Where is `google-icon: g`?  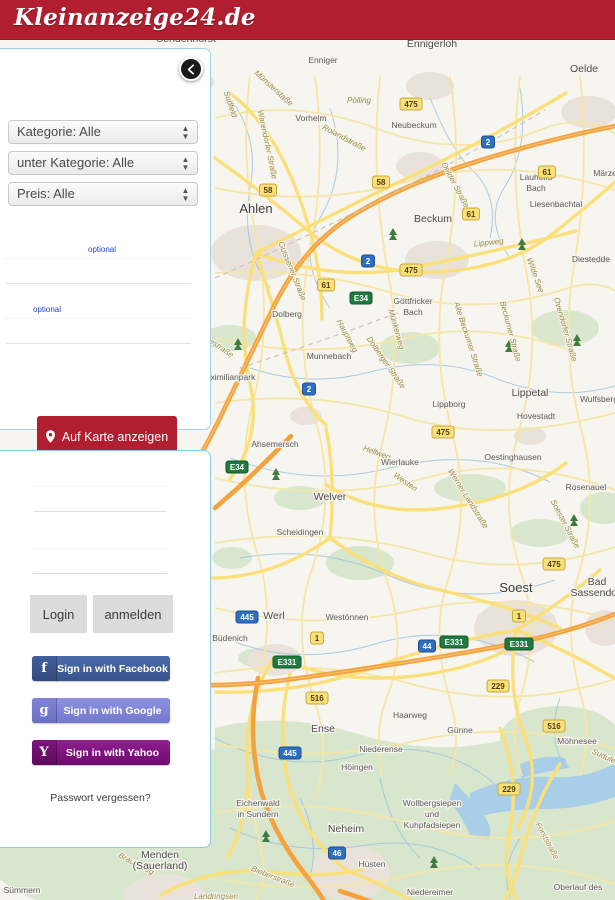 google-icon: g is located at coordinates (44, 710).